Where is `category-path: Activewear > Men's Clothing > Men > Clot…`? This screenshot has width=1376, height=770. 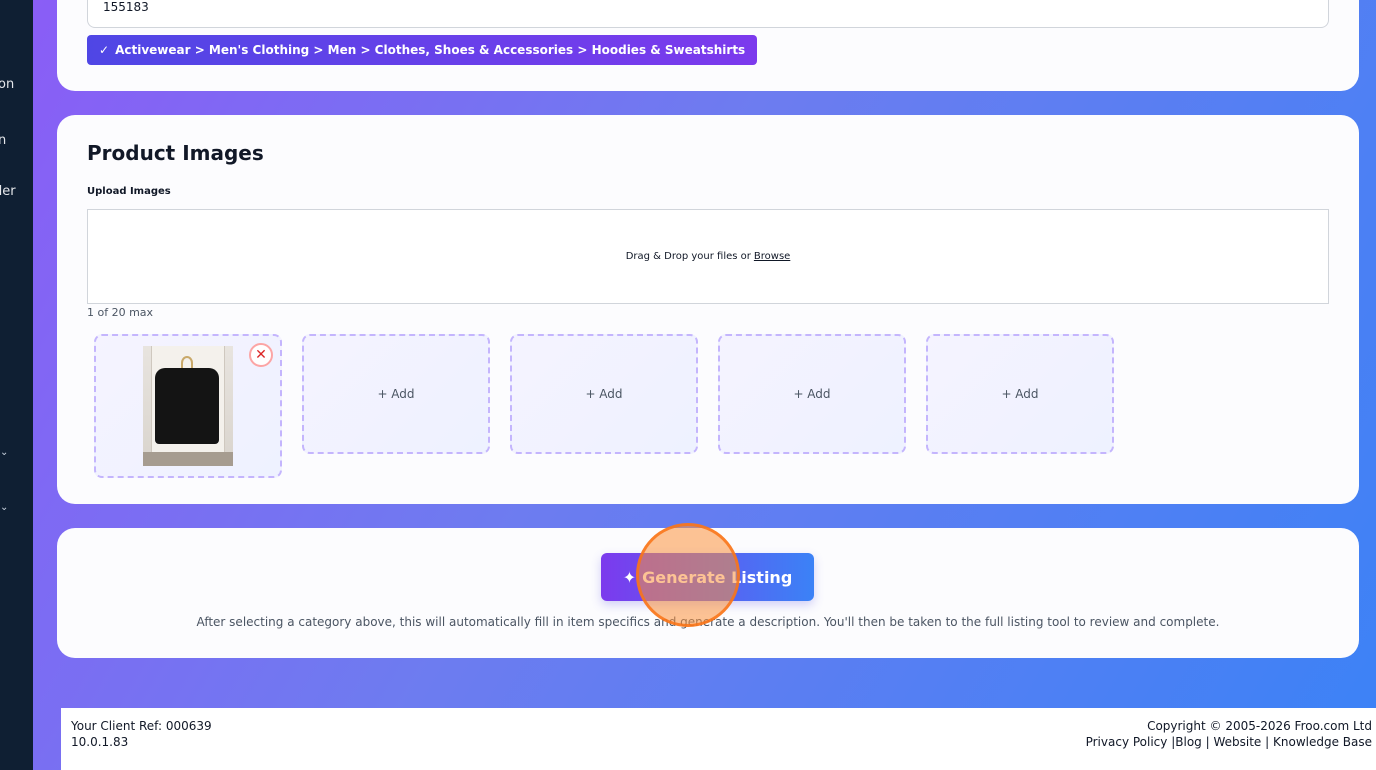 category-path: Activewear > Men's Clothing > Men > Clot… is located at coordinates (430, 50).